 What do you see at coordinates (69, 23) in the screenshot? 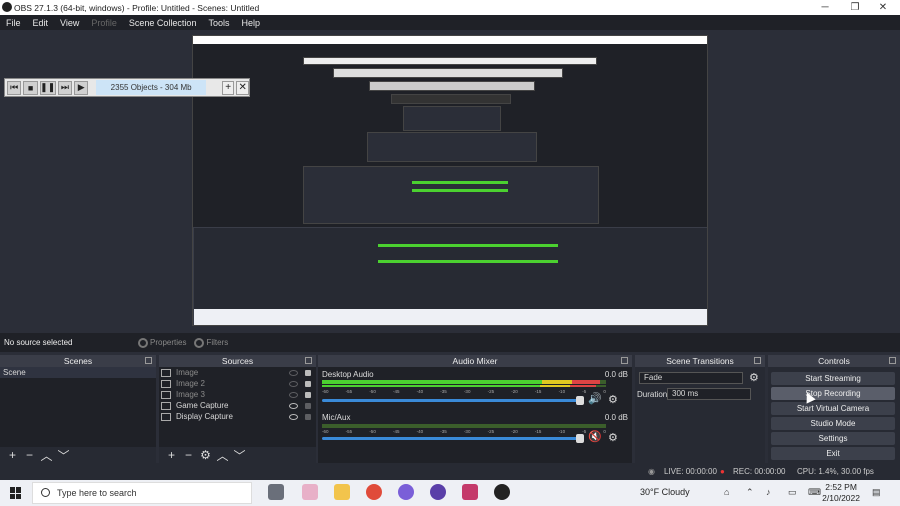
I see `menu-view: View` at bounding box center [69, 23].